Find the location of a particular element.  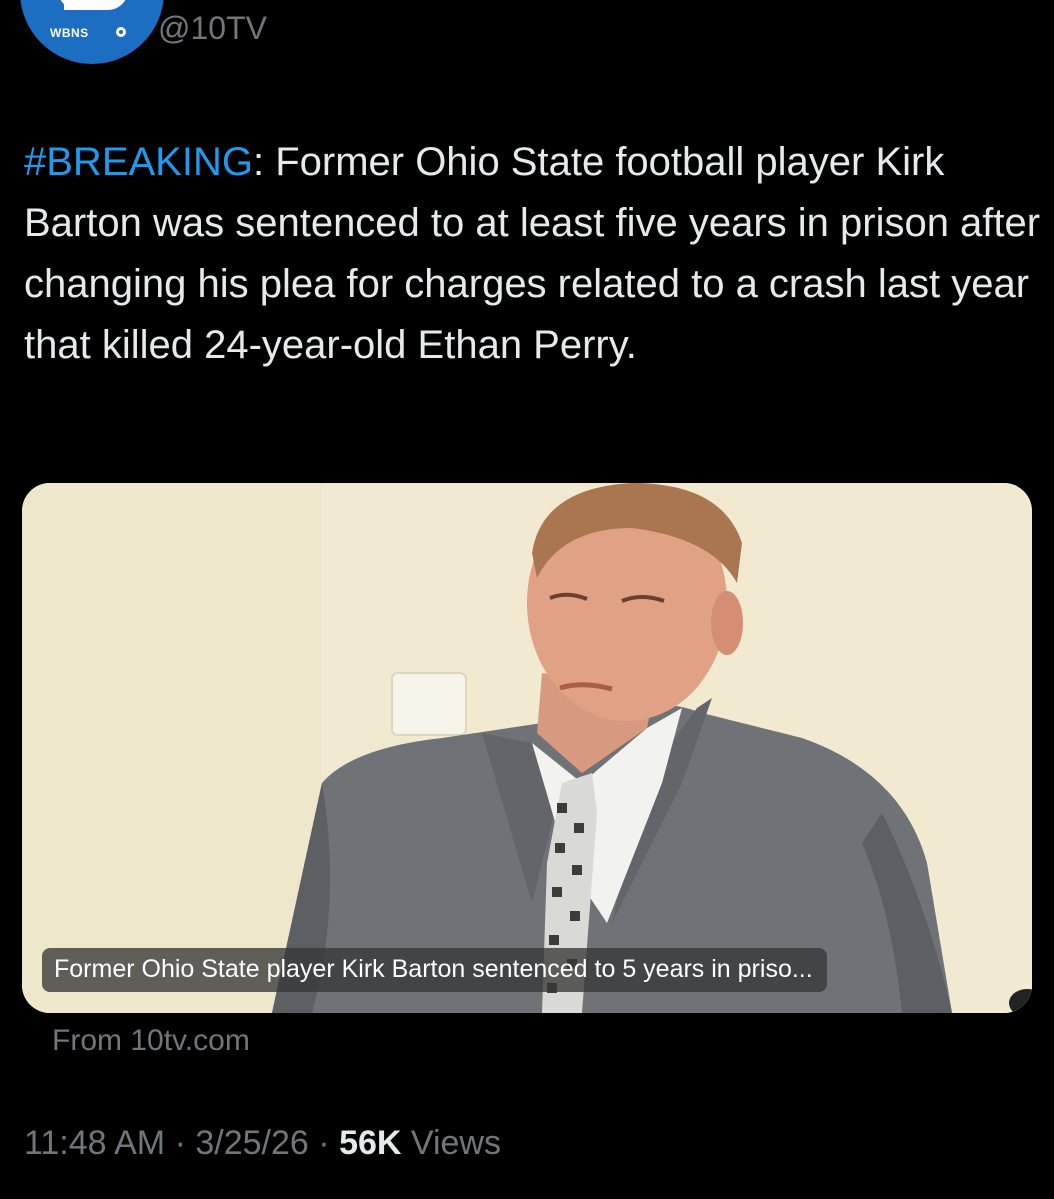

ten-logo-icon is located at coordinates (93, 5).